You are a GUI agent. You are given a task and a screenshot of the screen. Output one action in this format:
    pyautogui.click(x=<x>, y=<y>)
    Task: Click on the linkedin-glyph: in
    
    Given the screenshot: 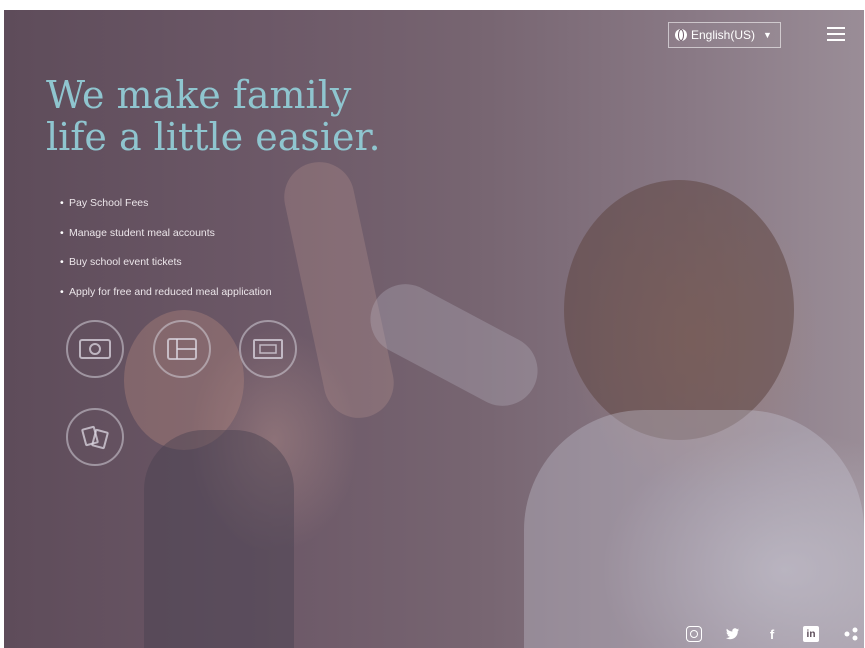 What is the action you would take?
    pyautogui.click(x=811, y=634)
    